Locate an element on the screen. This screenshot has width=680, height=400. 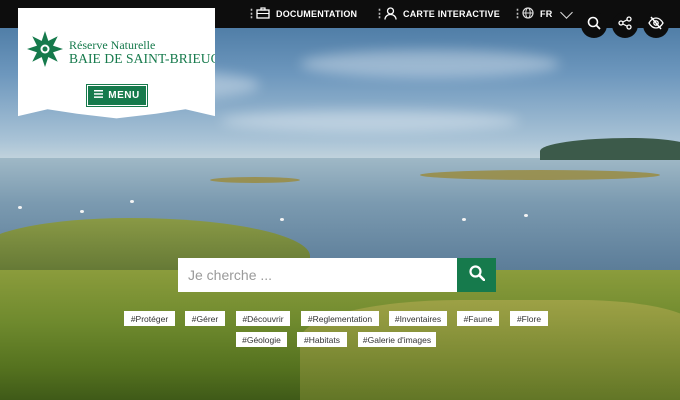
chevron-down-icon is located at coordinates (567, 12).